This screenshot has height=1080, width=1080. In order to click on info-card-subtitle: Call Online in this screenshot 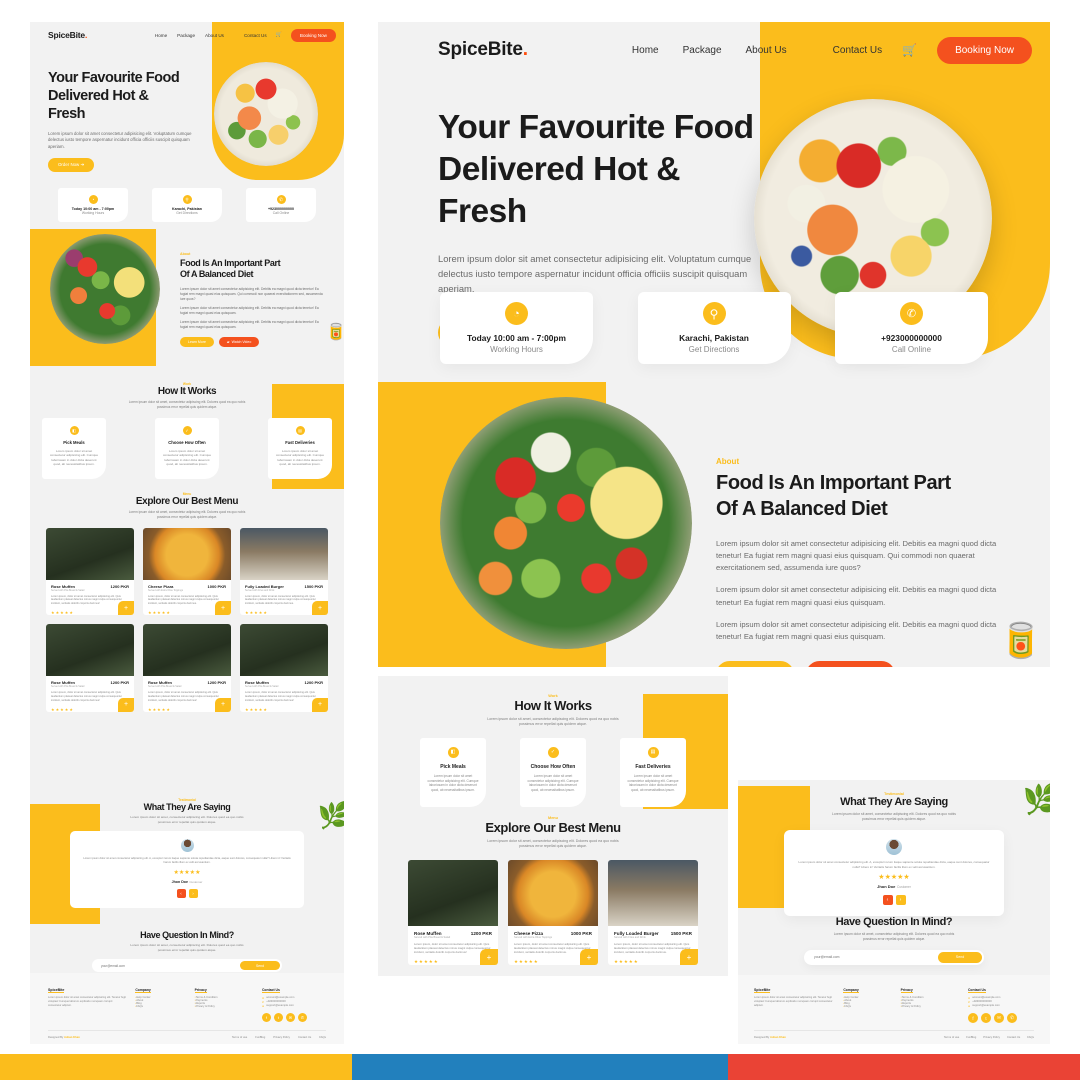, I will do `click(911, 349)`.